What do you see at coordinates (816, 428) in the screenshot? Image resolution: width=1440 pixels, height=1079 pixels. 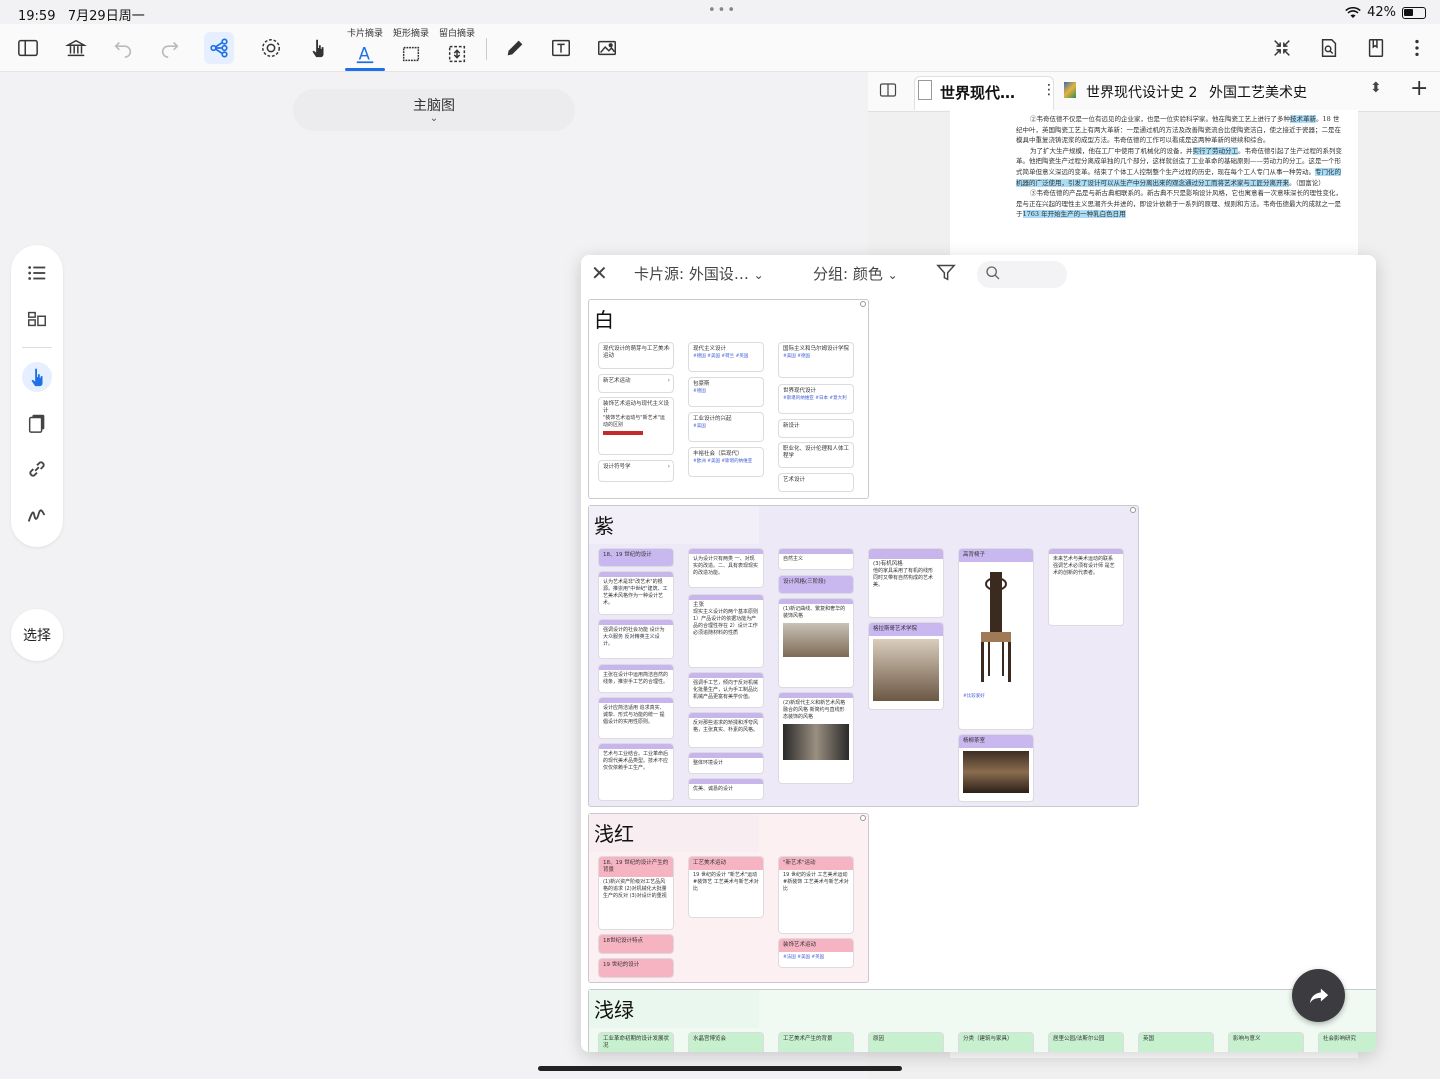 I see `card: 新设计` at bounding box center [816, 428].